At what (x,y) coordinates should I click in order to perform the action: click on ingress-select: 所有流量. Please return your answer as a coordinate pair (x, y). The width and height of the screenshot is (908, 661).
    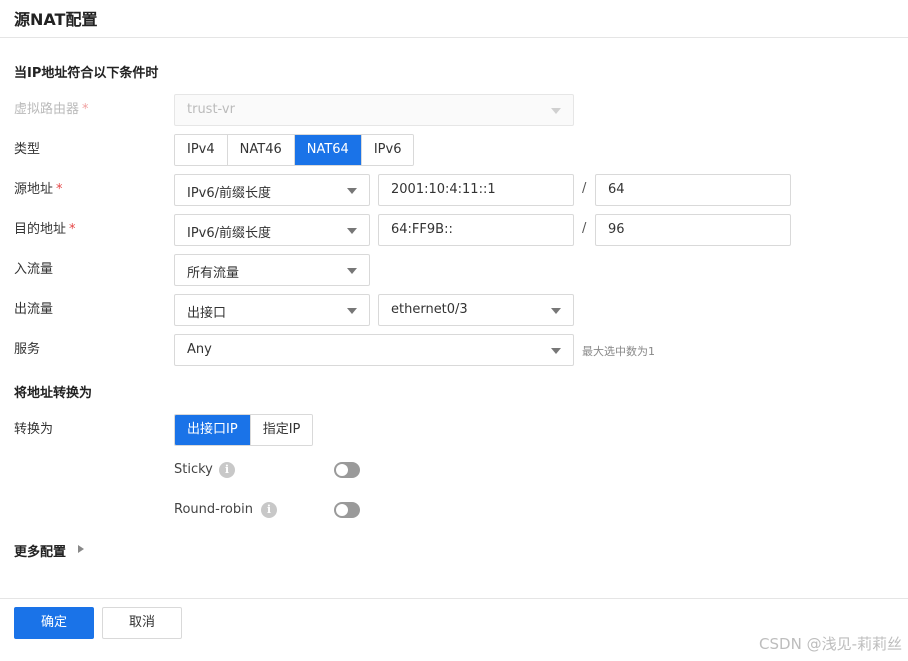
    Looking at the image, I should click on (272, 270).